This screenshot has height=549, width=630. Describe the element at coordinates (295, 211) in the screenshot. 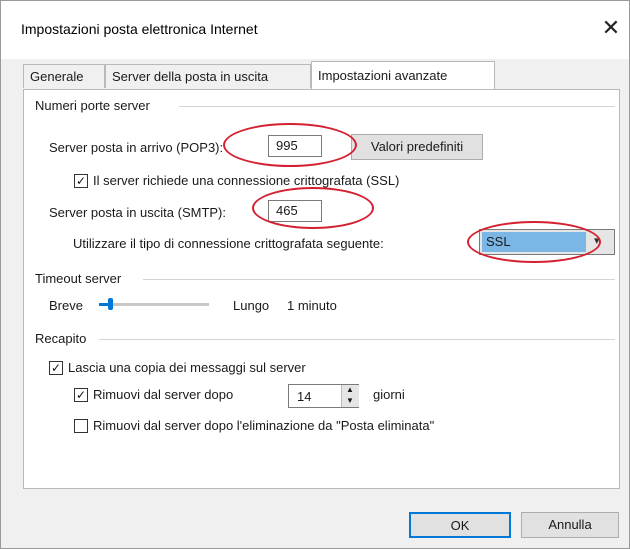

I see `outgoing-port-input: 465` at that location.